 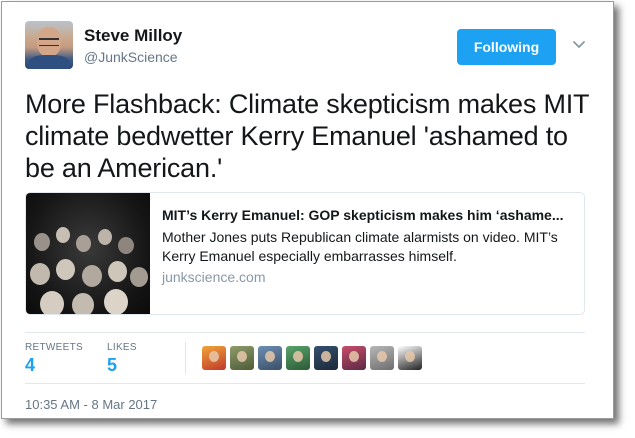 I want to click on retweets-label: RETWEETS, so click(x=54, y=347).